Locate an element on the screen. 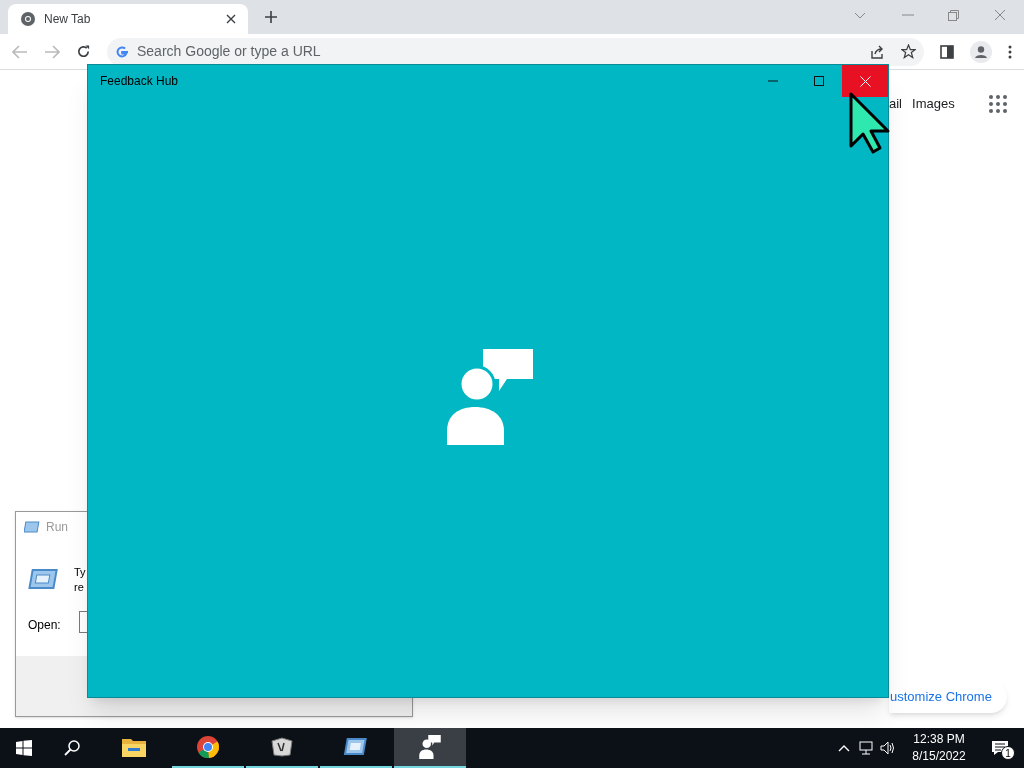 The height and width of the screenshot is (768, 1024). star-icon is located at coordinates (908, 51).